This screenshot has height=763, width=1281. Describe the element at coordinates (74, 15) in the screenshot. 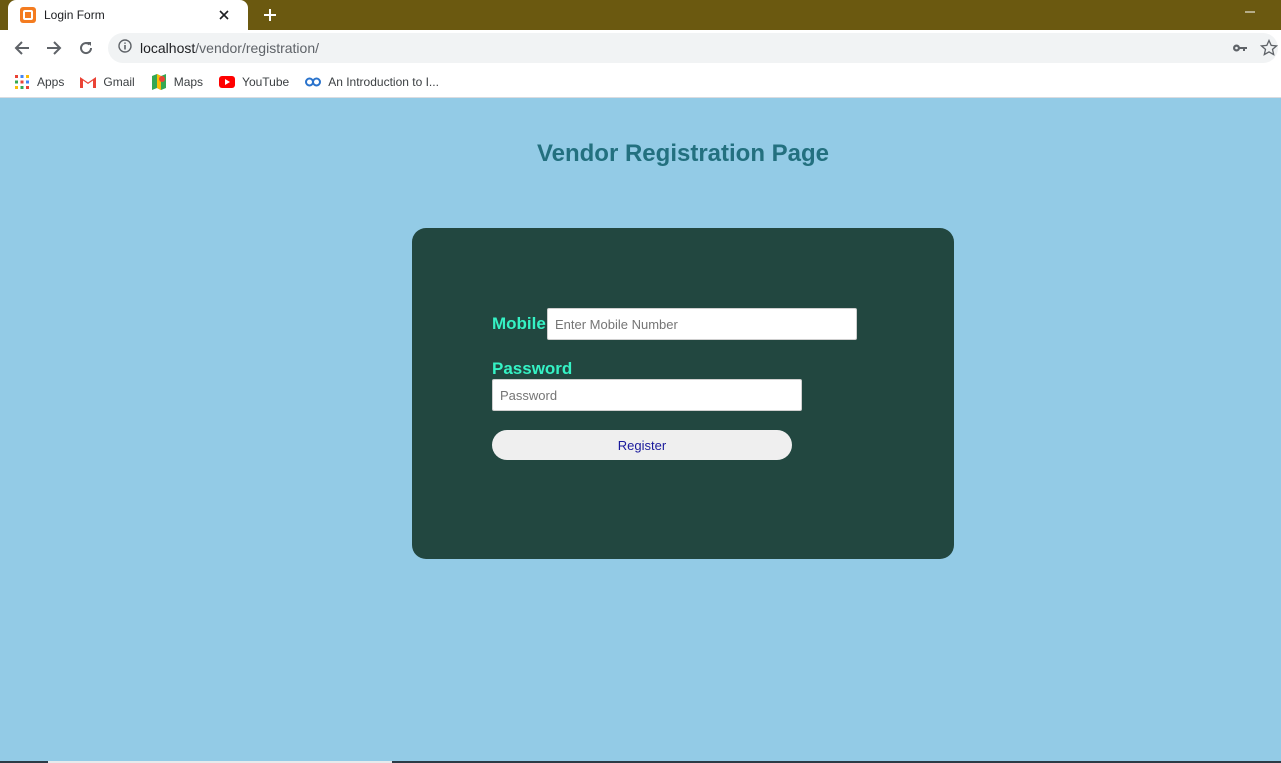

I see `tab-title: Login Form` at that location.